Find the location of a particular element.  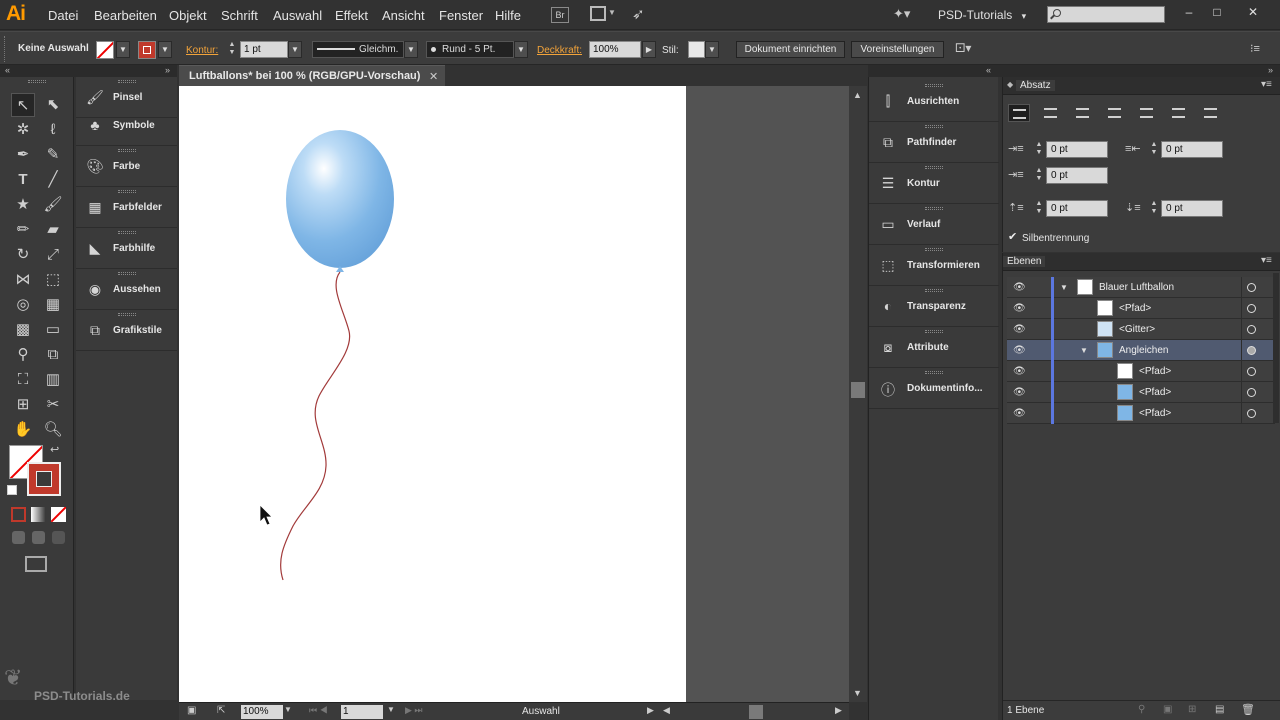

menu-effekt: Effekt is located at coordinates (351, 15).